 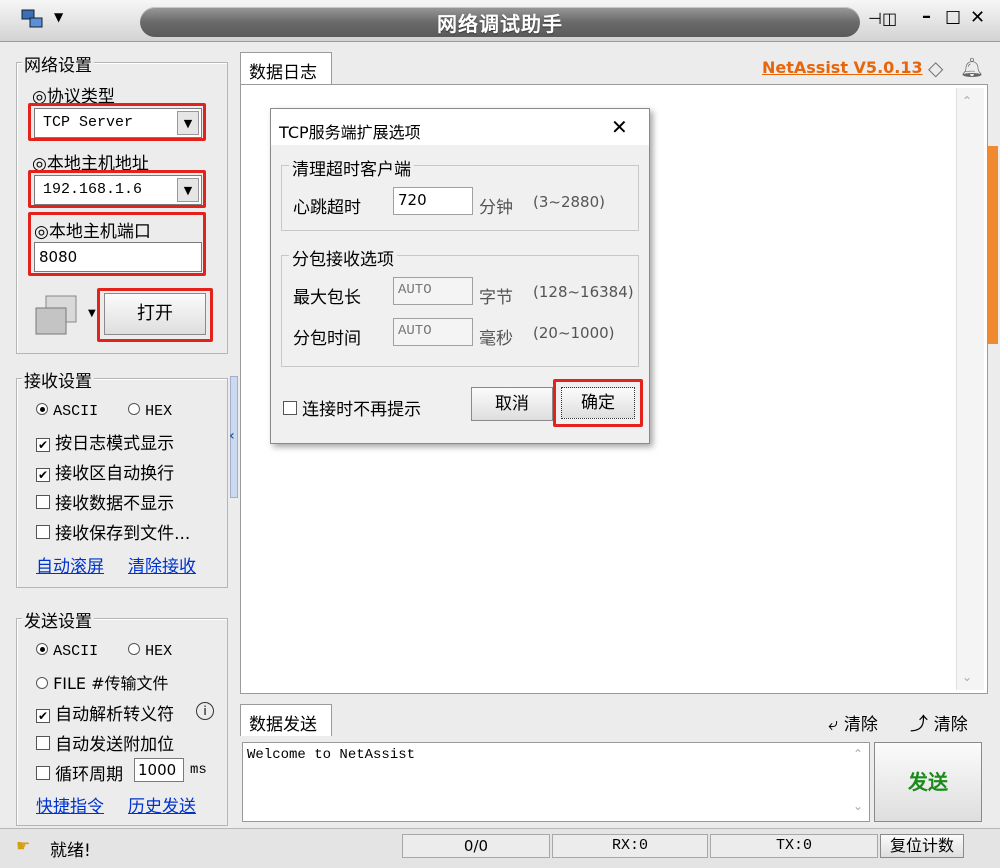 I want to click on clear-history-label: 清除, so click(x=860, y=725).